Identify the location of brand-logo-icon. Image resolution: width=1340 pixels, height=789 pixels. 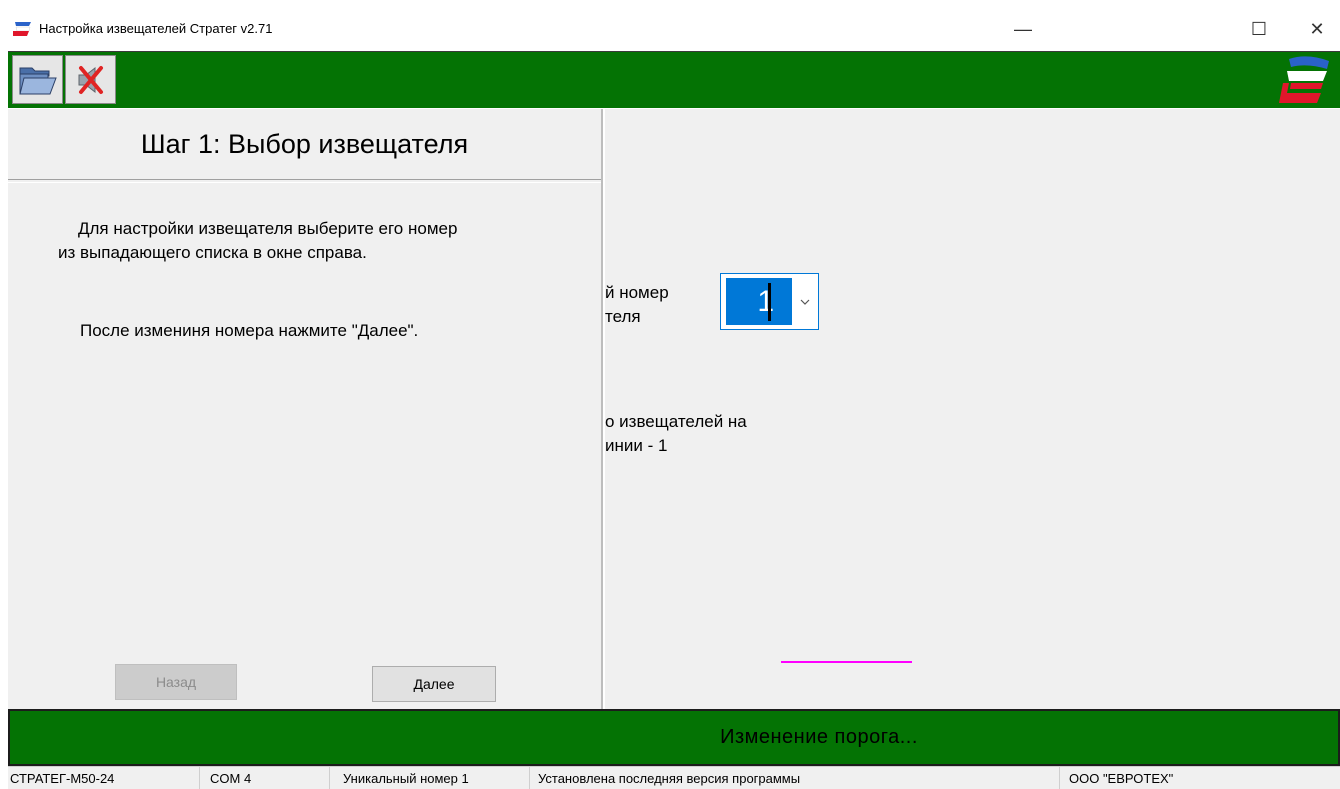
(1304, 79).